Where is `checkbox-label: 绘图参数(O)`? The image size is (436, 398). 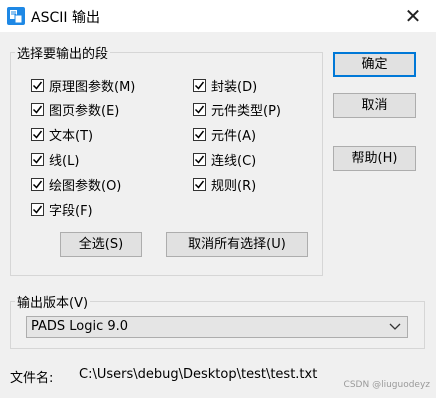 checkbox-label: 绘图参数(O) is located at coordinates (85, 186).